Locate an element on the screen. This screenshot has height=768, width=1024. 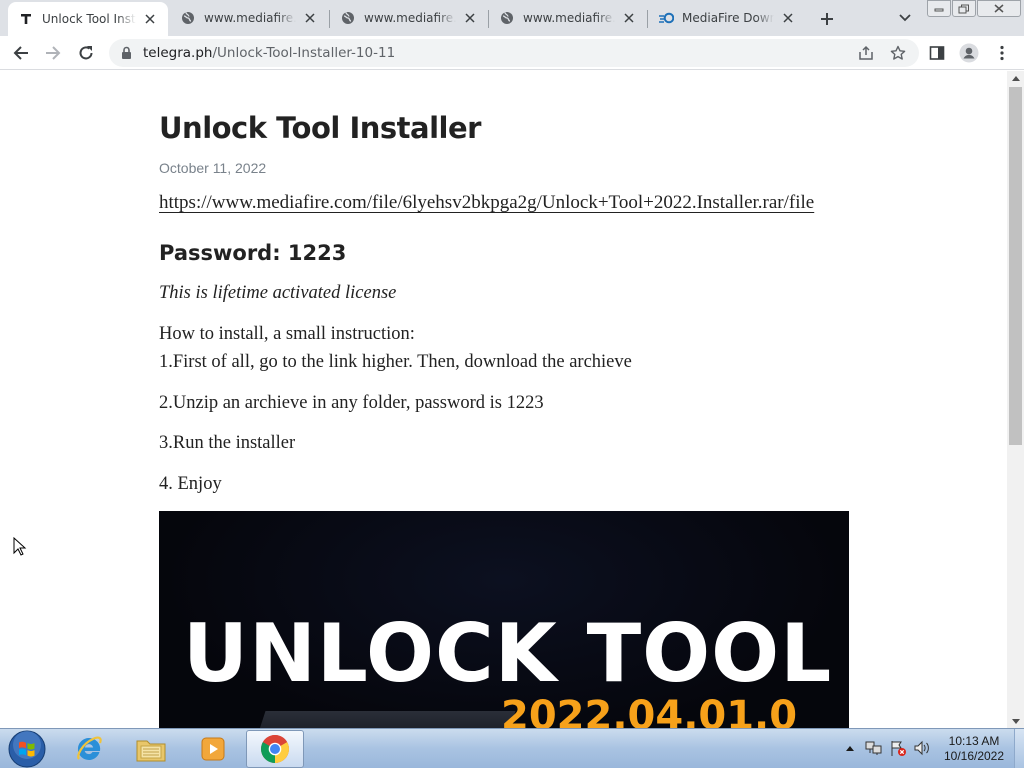
share-icon is located at coordinates (866, 52).